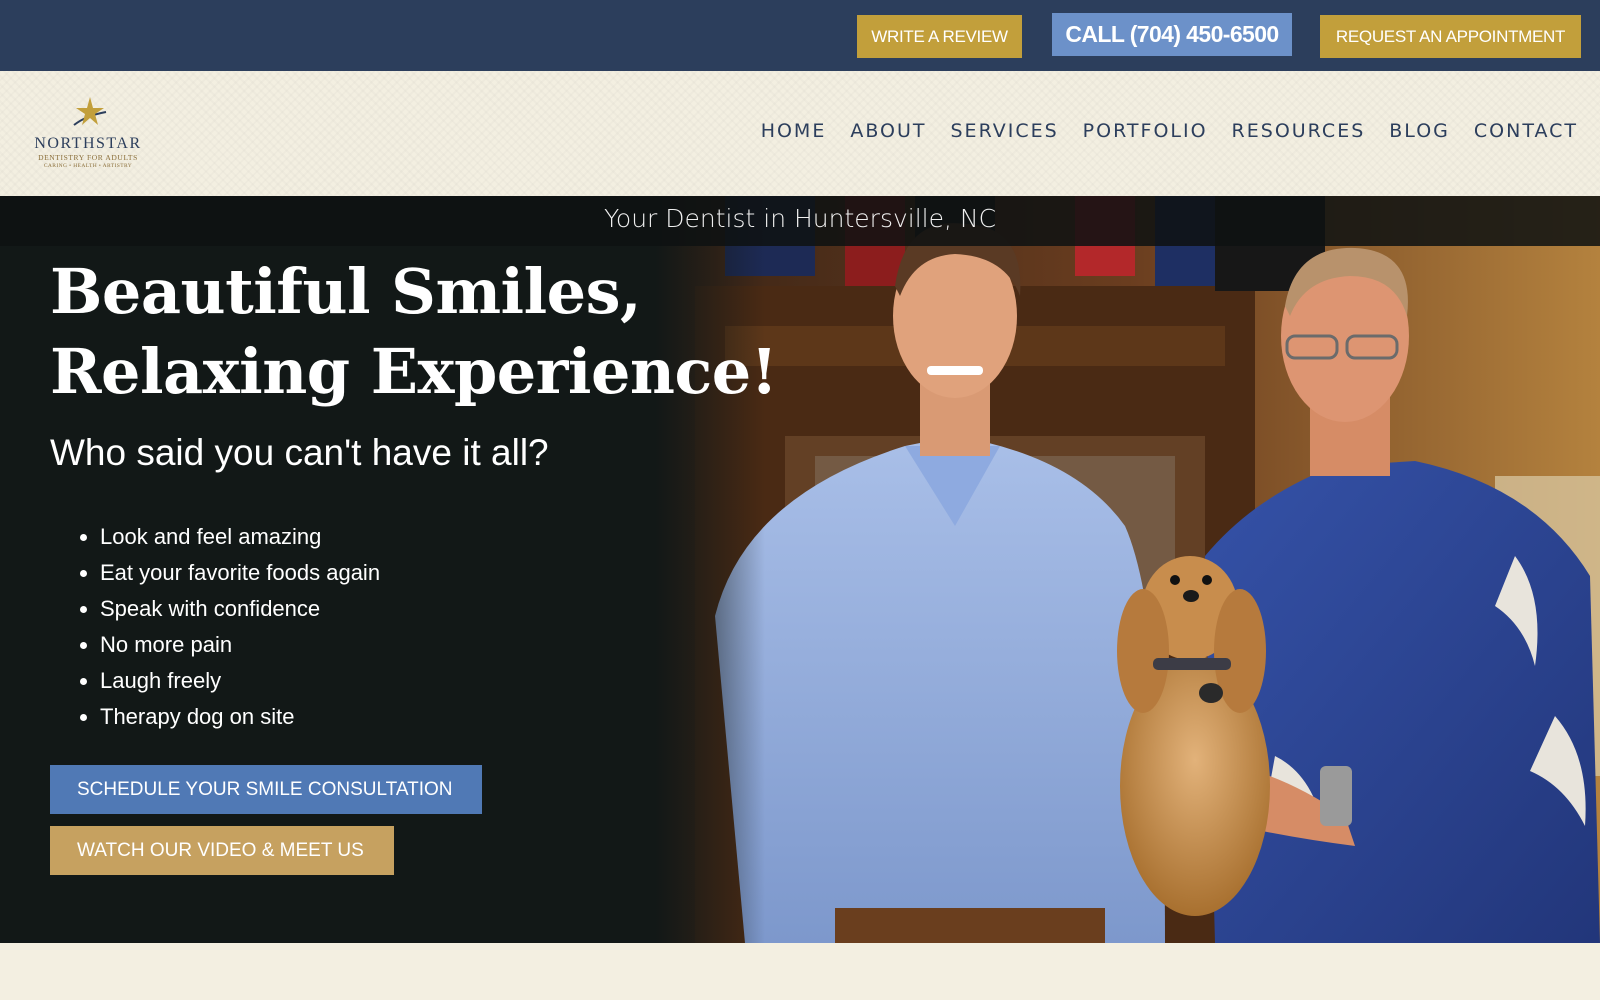 This screenshot has width=1600, height=1000. Describe the element at coordinates (1450, 36) in the screenshot. I see `request-appointment-button: REQUEST AN APPOINTMENT` at that location.